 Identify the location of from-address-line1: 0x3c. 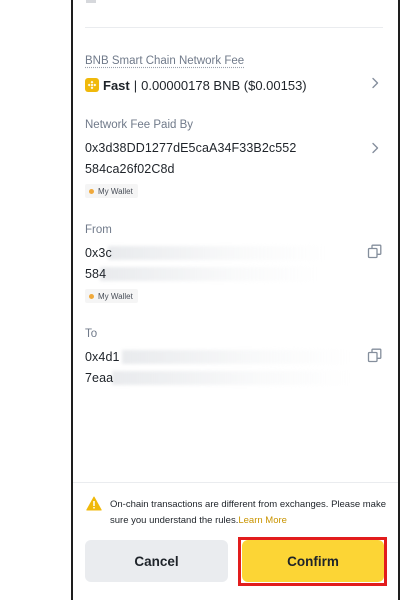
(98, 253).